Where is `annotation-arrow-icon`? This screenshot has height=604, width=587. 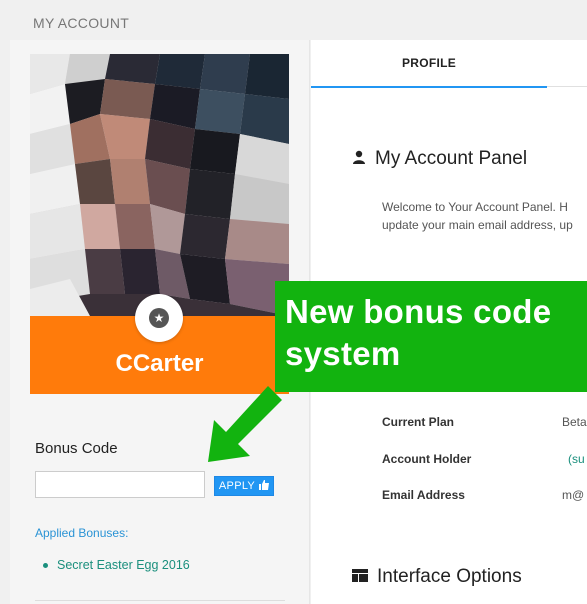 annotation-arrow-icon is located at coordinates (243, 425).